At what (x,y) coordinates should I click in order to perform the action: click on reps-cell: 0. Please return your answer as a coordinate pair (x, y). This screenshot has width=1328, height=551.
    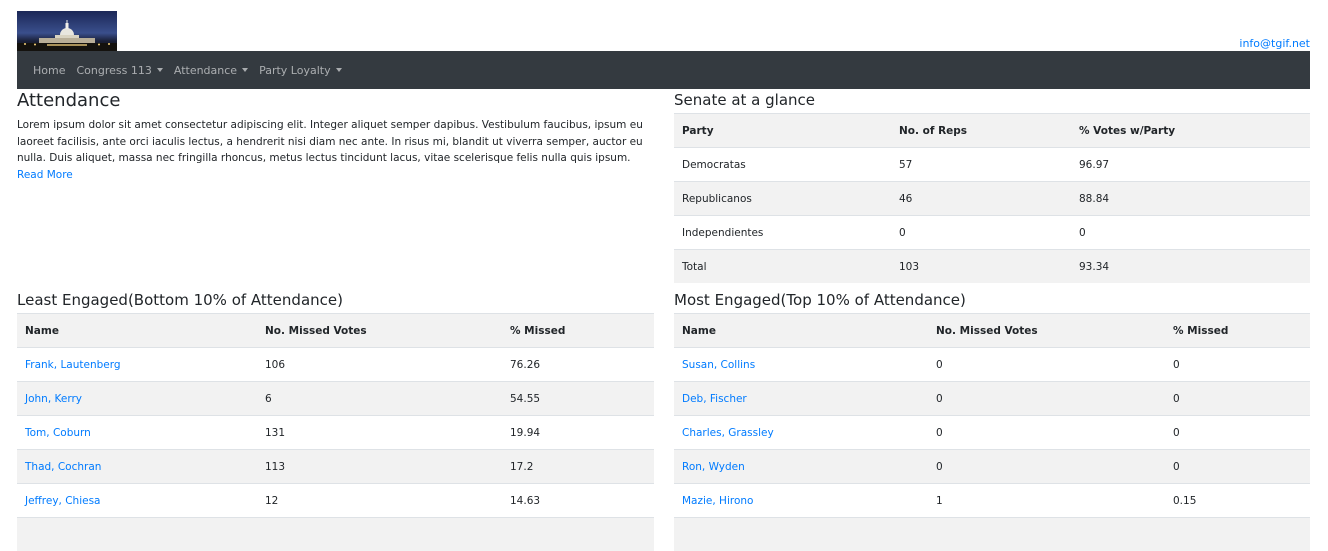
    Looking at the image, I should click on (981, 233).